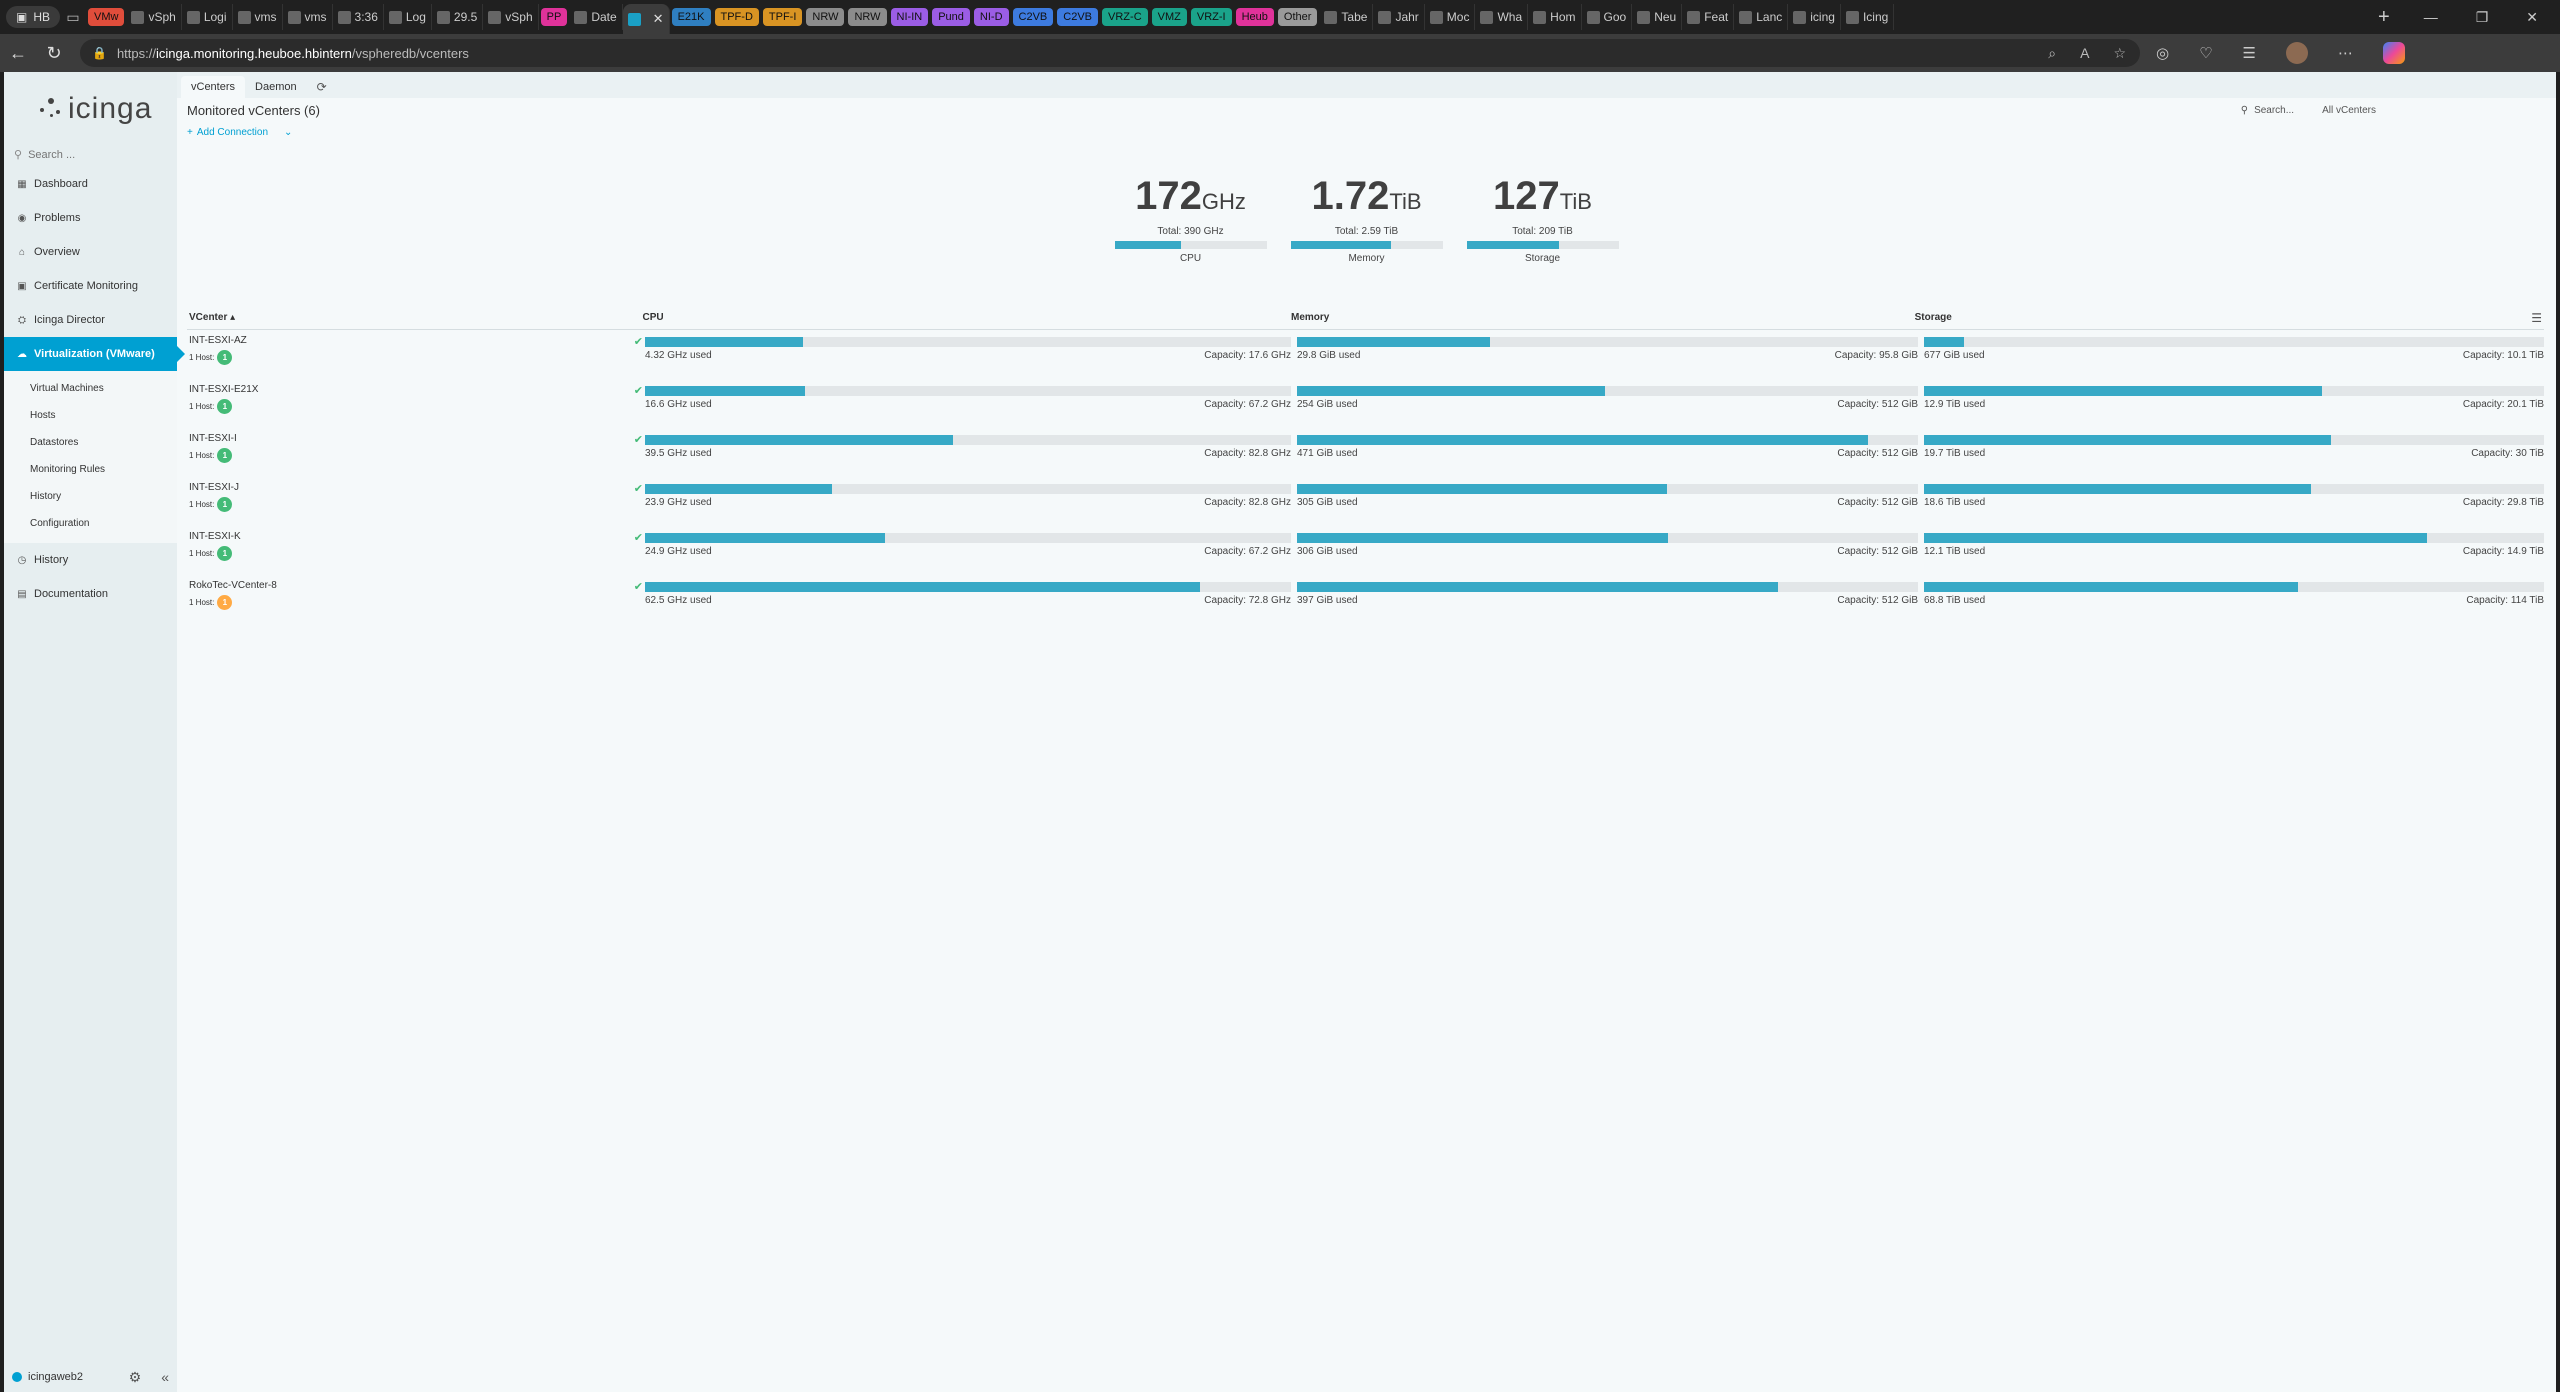  I want to click on browser-tab: Lanc, so click(1761, 17).